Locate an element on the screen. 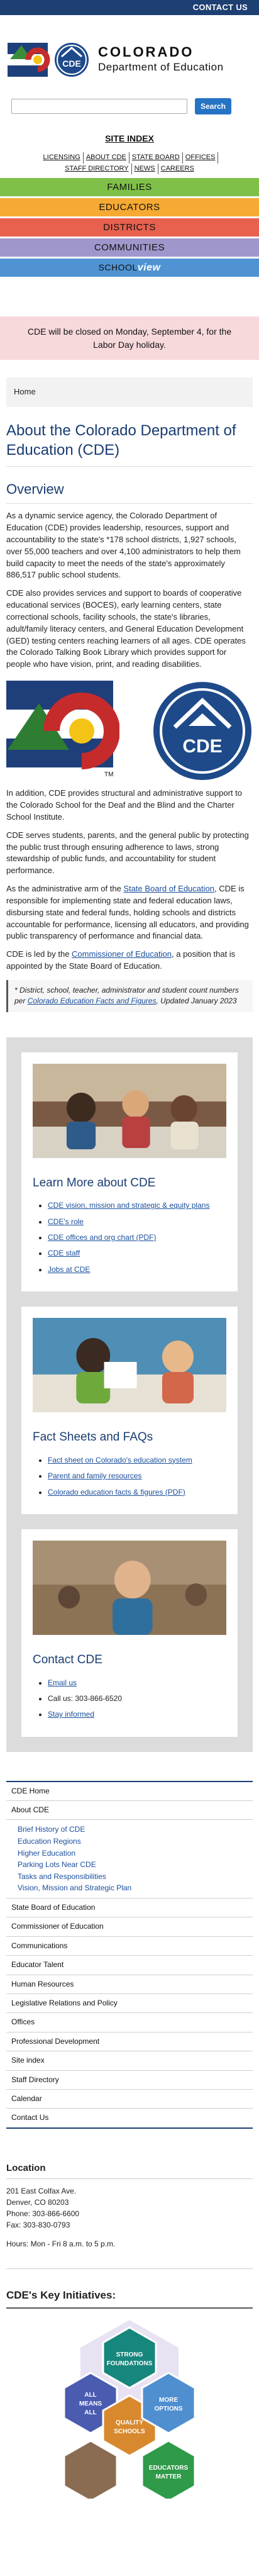  menu-item-educator-talent: Educator Talent is located at coordinates (129, 1965).